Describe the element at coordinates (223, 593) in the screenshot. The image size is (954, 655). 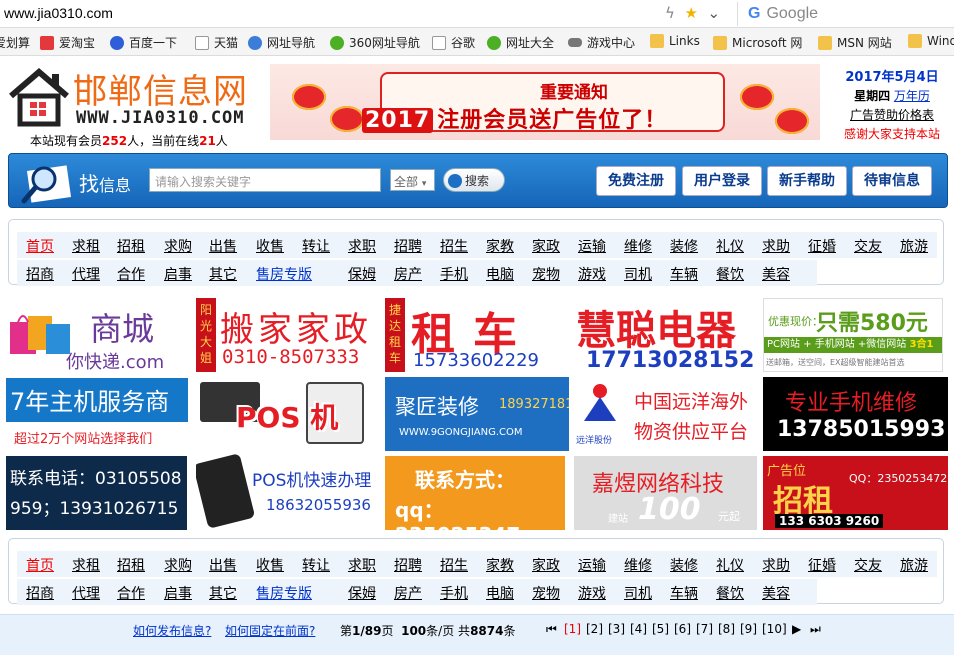
I see `nav-link: 其它` at that location.